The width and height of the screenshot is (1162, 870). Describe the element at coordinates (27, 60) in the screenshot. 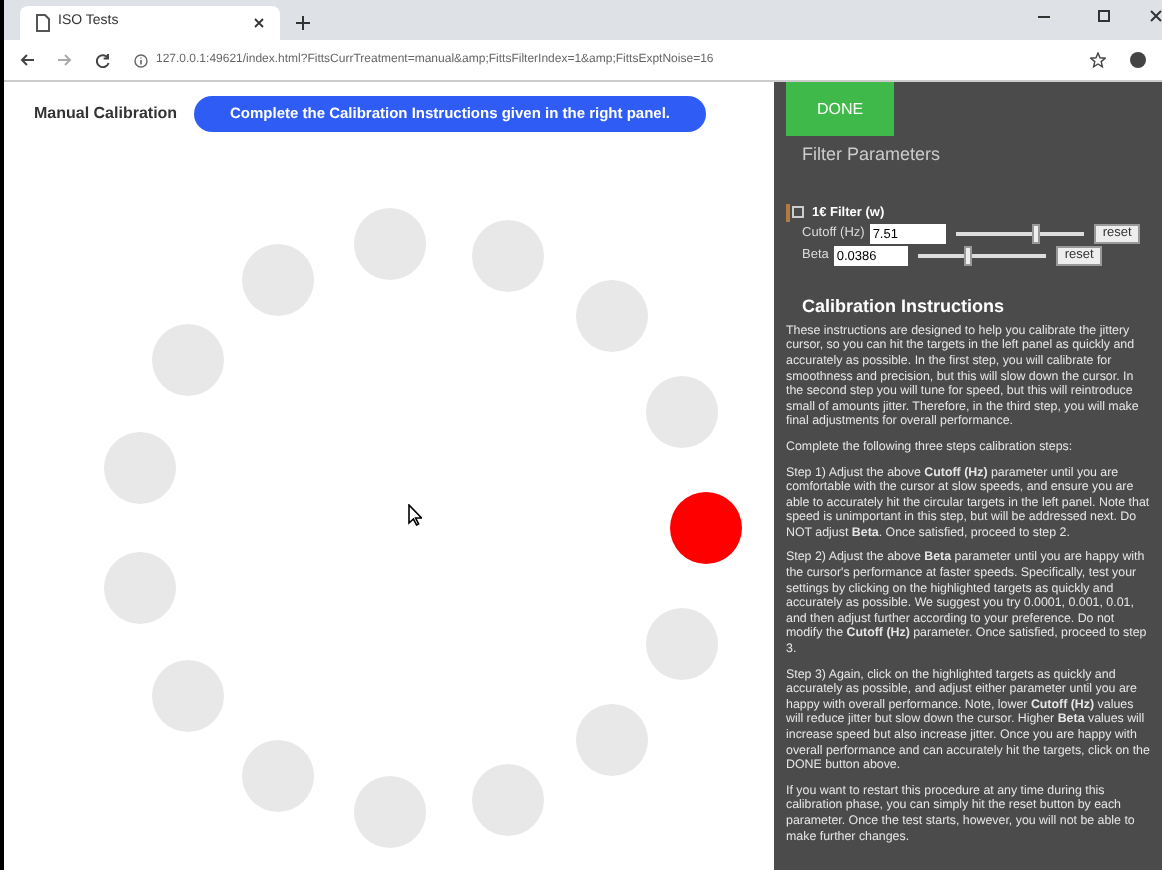

I see `back-icon` at that location.